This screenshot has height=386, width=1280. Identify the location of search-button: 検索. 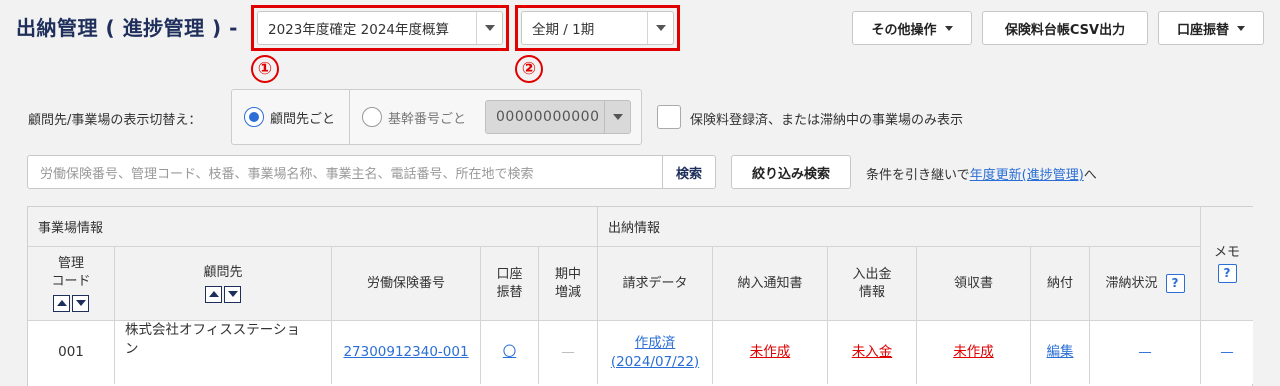
(689, 172).